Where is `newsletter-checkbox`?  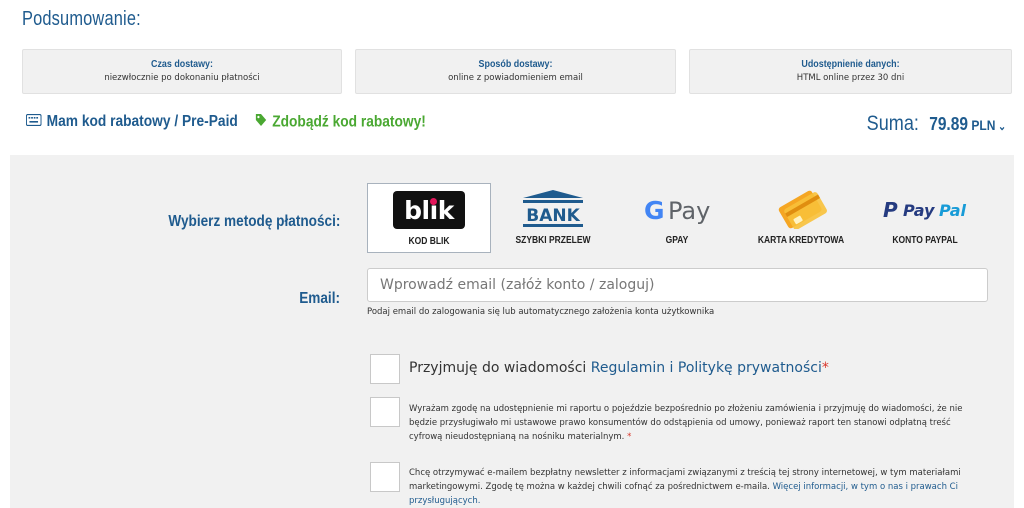
newsletter-checkbox is located at coordinates (385, 477).